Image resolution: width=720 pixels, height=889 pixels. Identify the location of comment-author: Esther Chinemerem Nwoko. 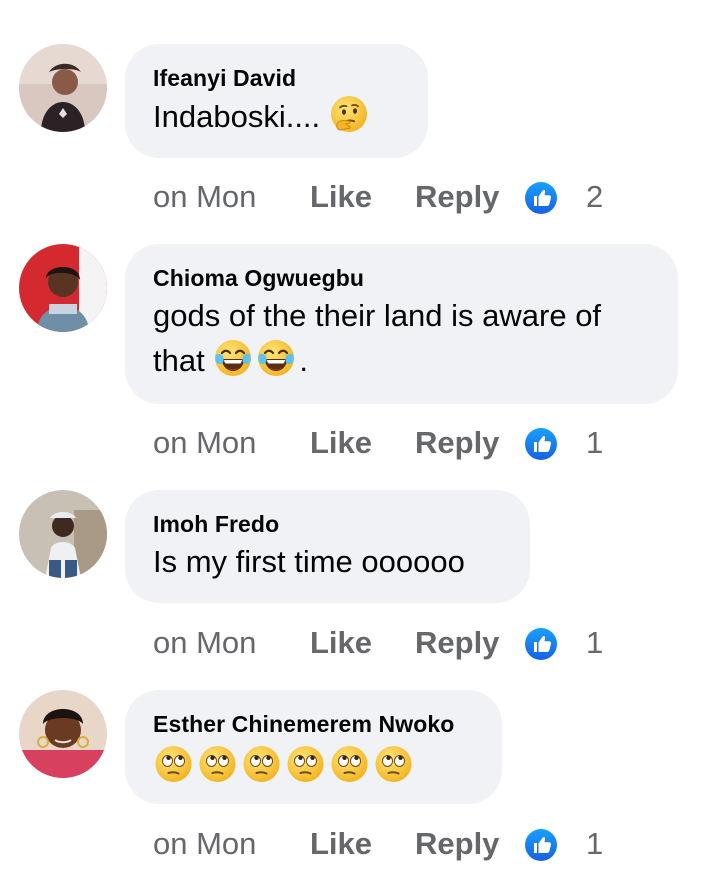
(313, 724).